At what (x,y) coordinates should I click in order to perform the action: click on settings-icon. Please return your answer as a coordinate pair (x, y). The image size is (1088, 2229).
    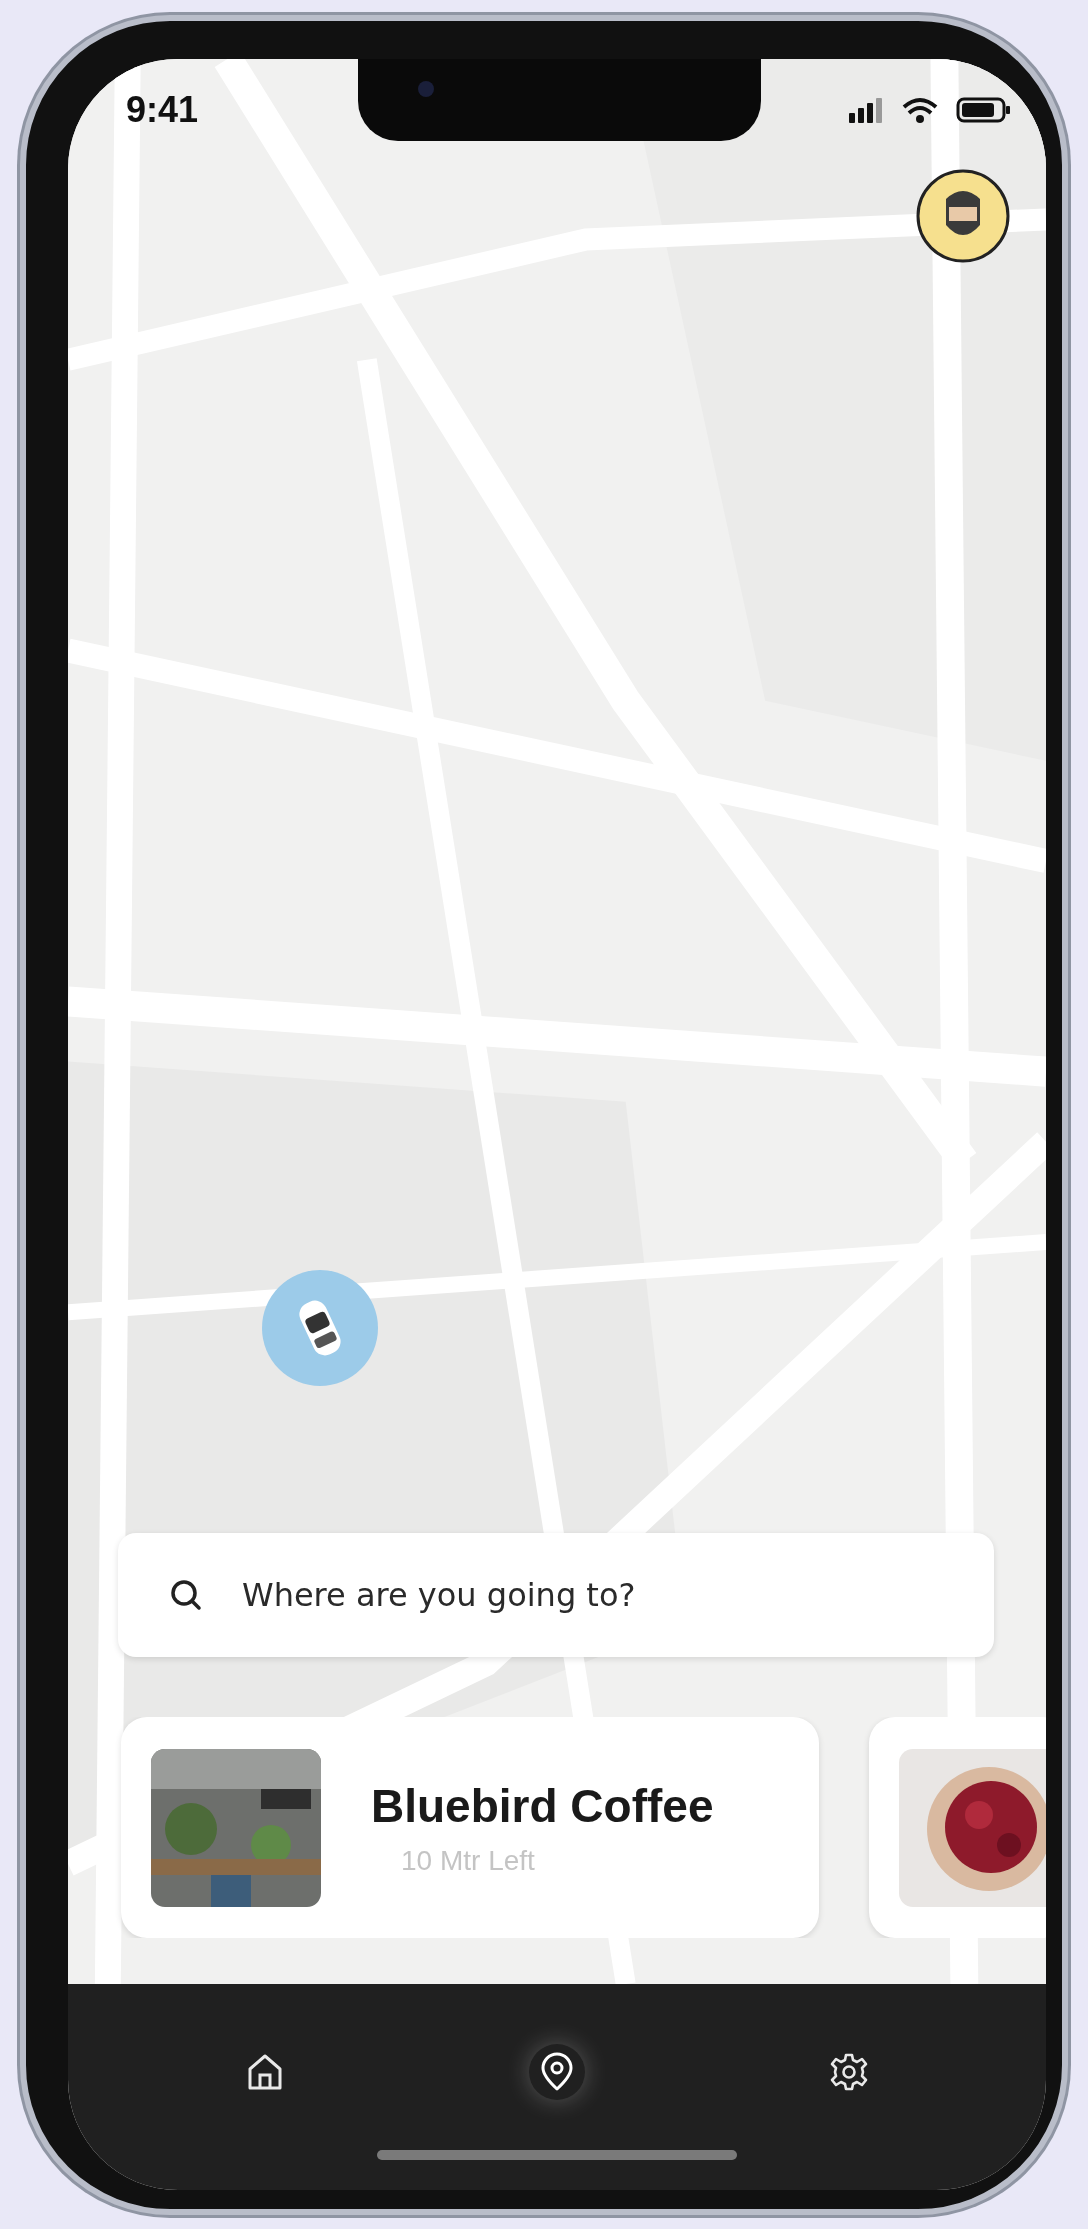
    Looking at the image, I should click on (849, 2072).